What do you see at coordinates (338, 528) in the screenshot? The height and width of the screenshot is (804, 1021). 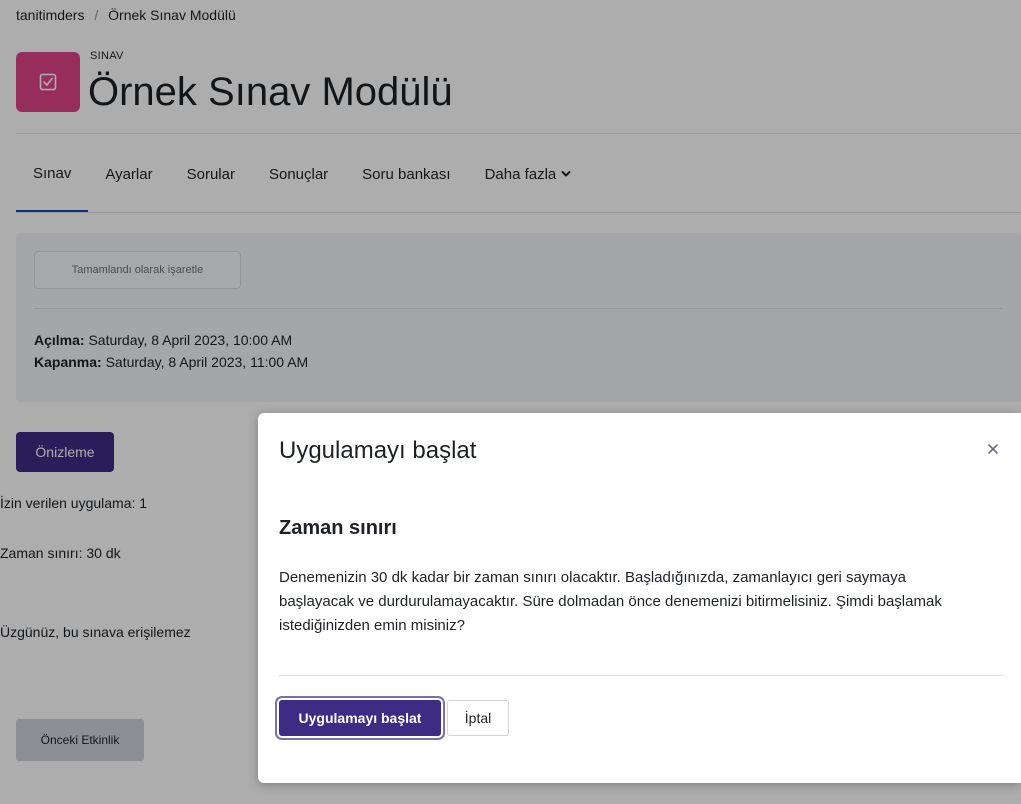 I see `time-limit-heading: Zaman sınırı` at bounding box center [338, 528].